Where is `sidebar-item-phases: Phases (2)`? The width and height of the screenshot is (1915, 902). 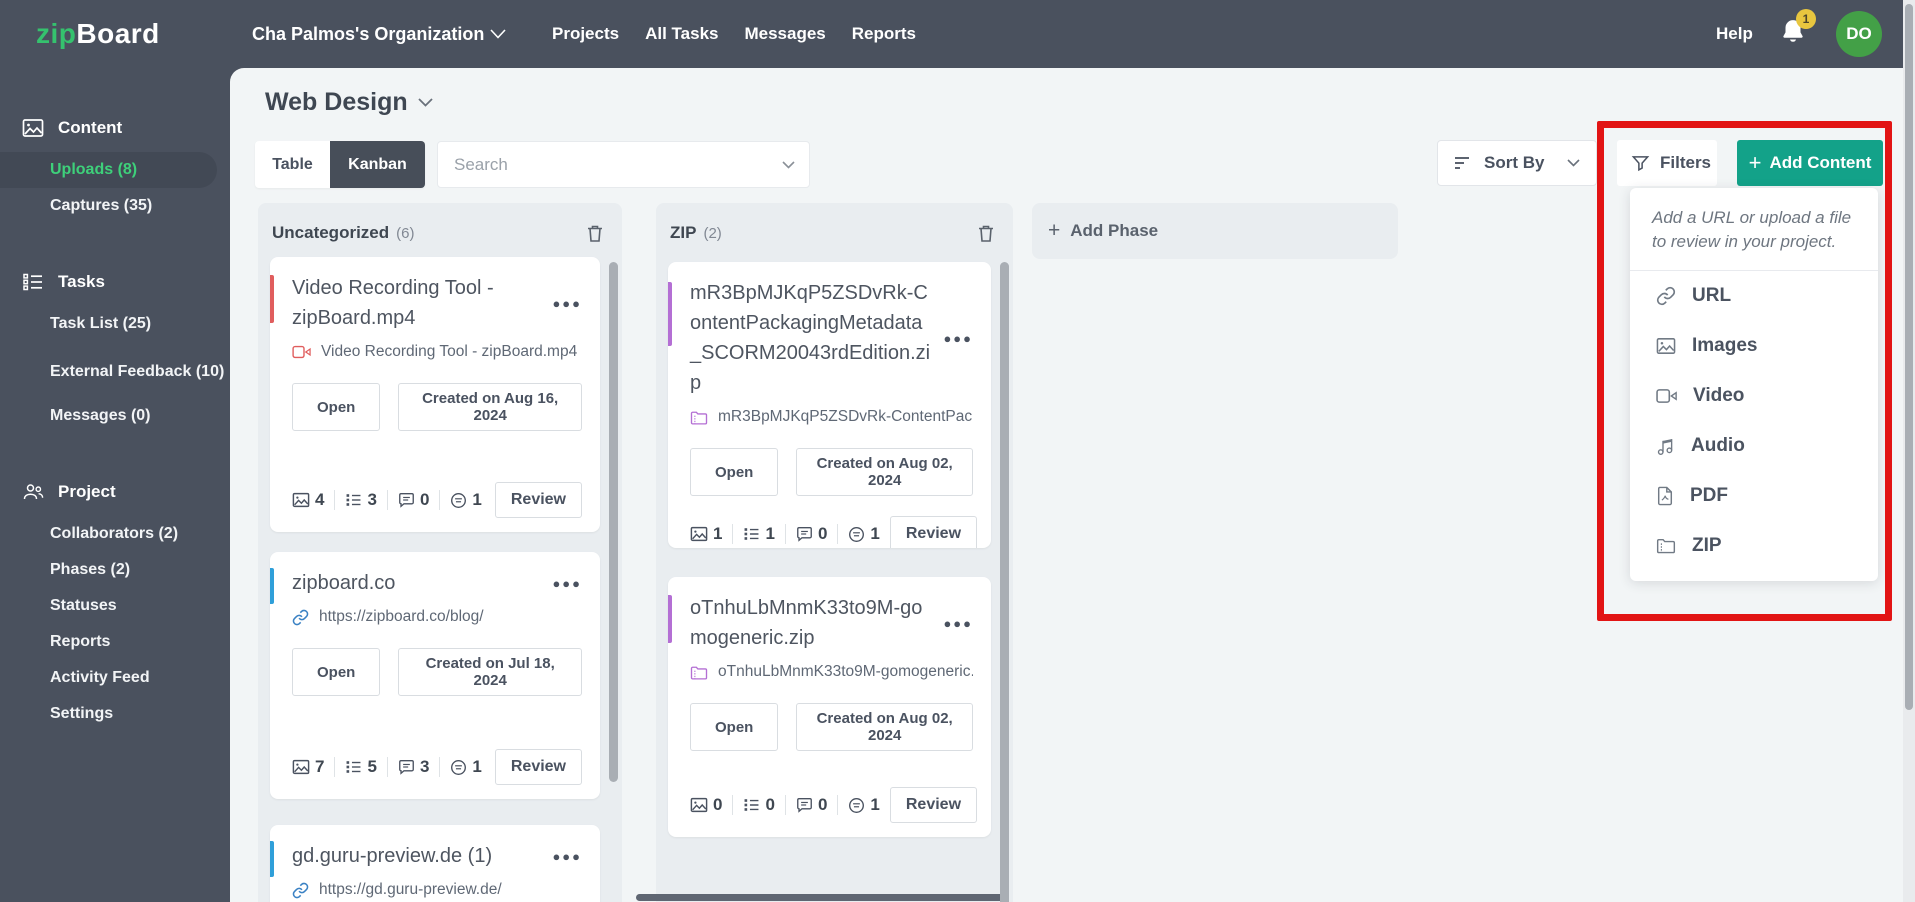 sidebar-item-phases: Phases (2) is located at coordinates (115, 570).